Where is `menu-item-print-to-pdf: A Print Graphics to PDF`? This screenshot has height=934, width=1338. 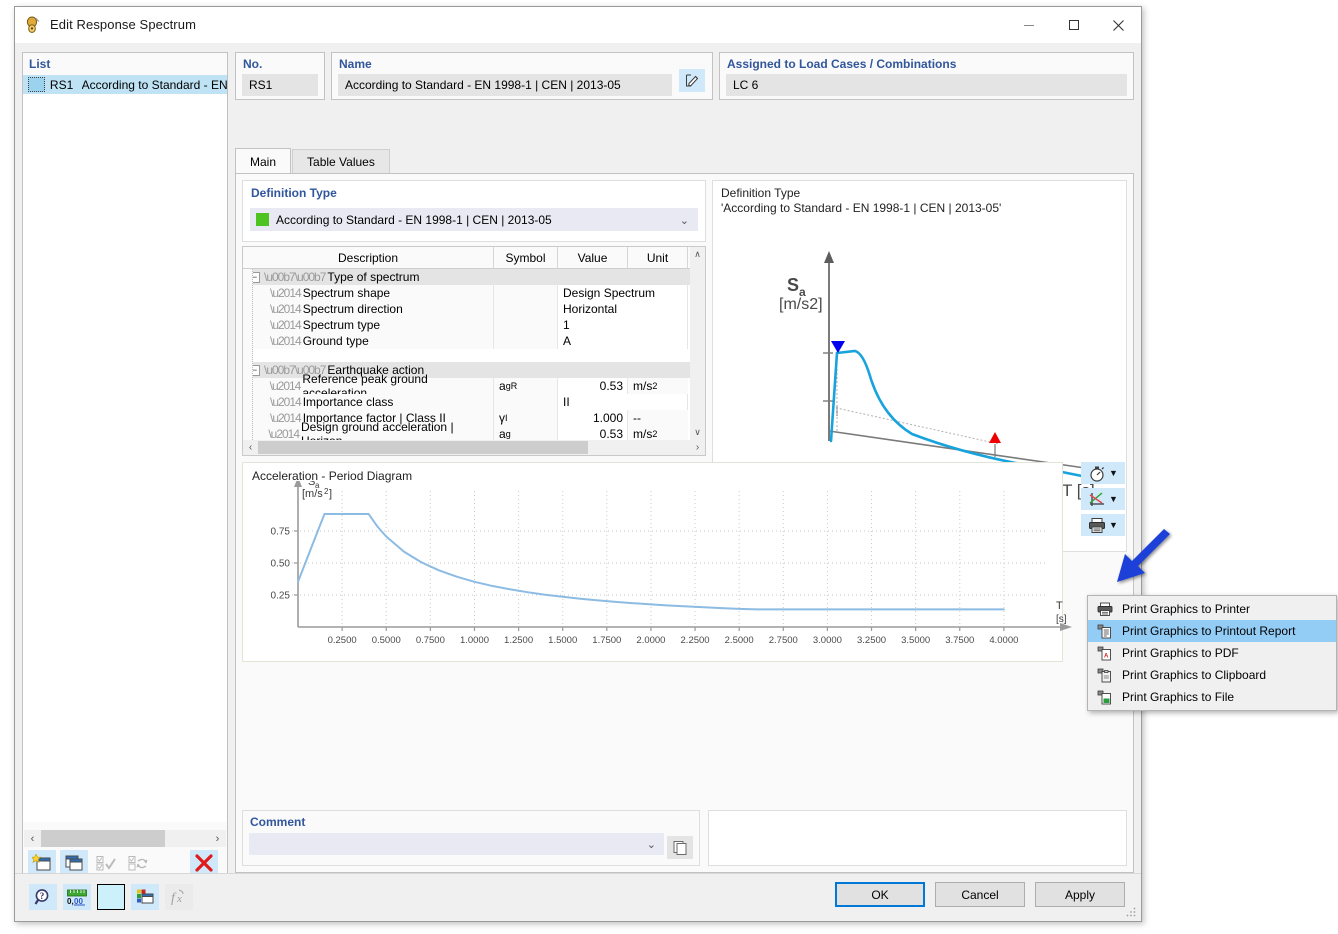 menu-item-print-to-pdf: A Print Graphics to PDF is located at coordinates (1212, 653).